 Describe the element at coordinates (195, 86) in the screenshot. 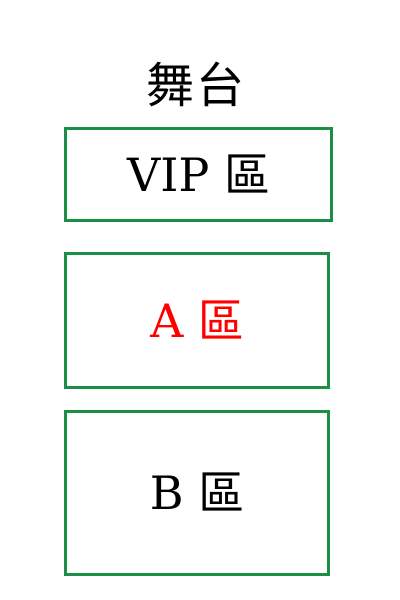

I see `stage-label: 舞台` at that location.